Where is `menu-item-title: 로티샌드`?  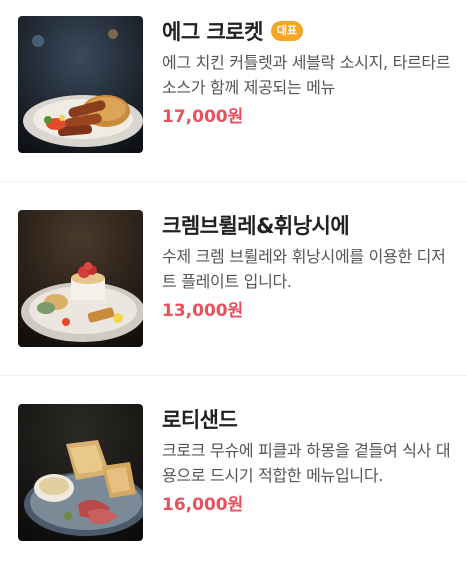 menu-item-title: 로티샌드 is located at coordinates (200, 420).